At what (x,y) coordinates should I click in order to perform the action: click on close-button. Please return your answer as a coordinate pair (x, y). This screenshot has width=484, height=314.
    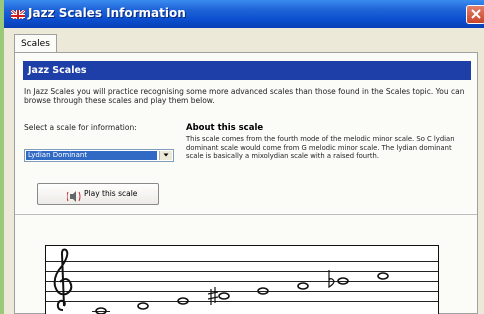
    Looking at the image, I should click on (475, 14).